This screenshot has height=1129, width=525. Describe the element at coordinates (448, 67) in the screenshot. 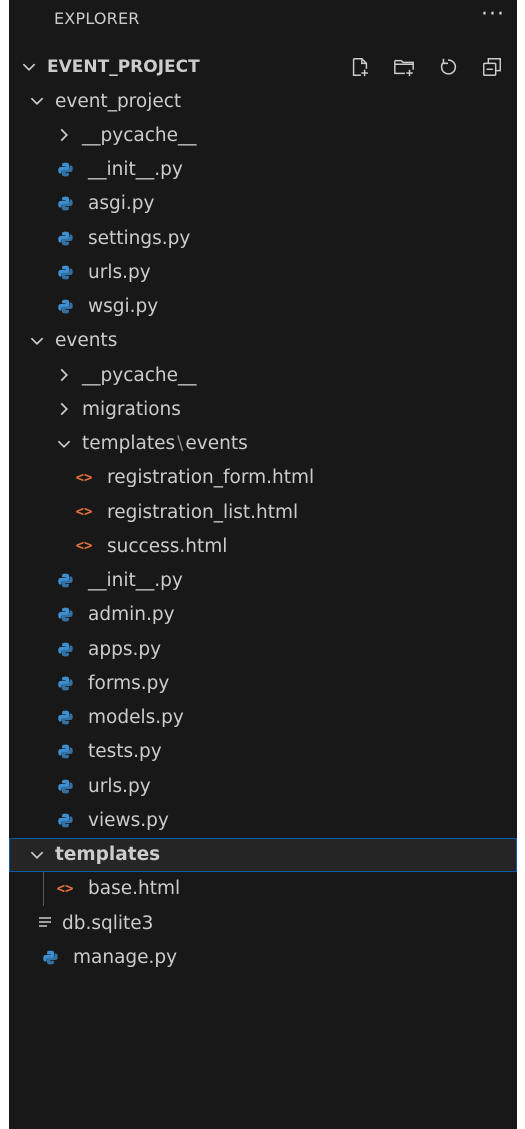

I see `refresh-icon` at that location.